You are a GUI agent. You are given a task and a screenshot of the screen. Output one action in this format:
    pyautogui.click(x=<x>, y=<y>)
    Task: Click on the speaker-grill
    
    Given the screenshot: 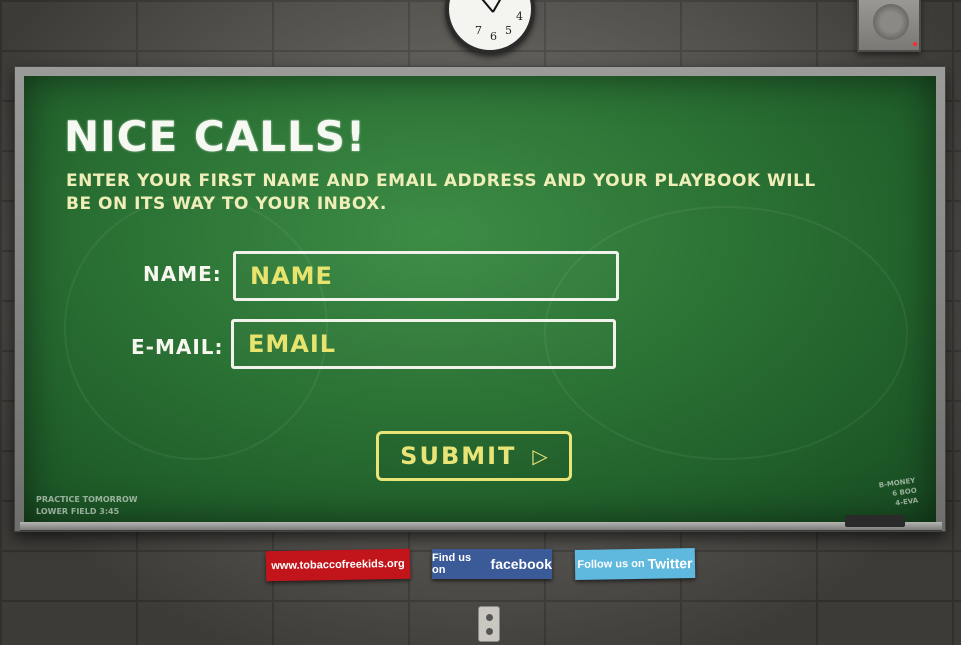 What is the action you would take?
    pyautogui.click(x=891, y=22)
    